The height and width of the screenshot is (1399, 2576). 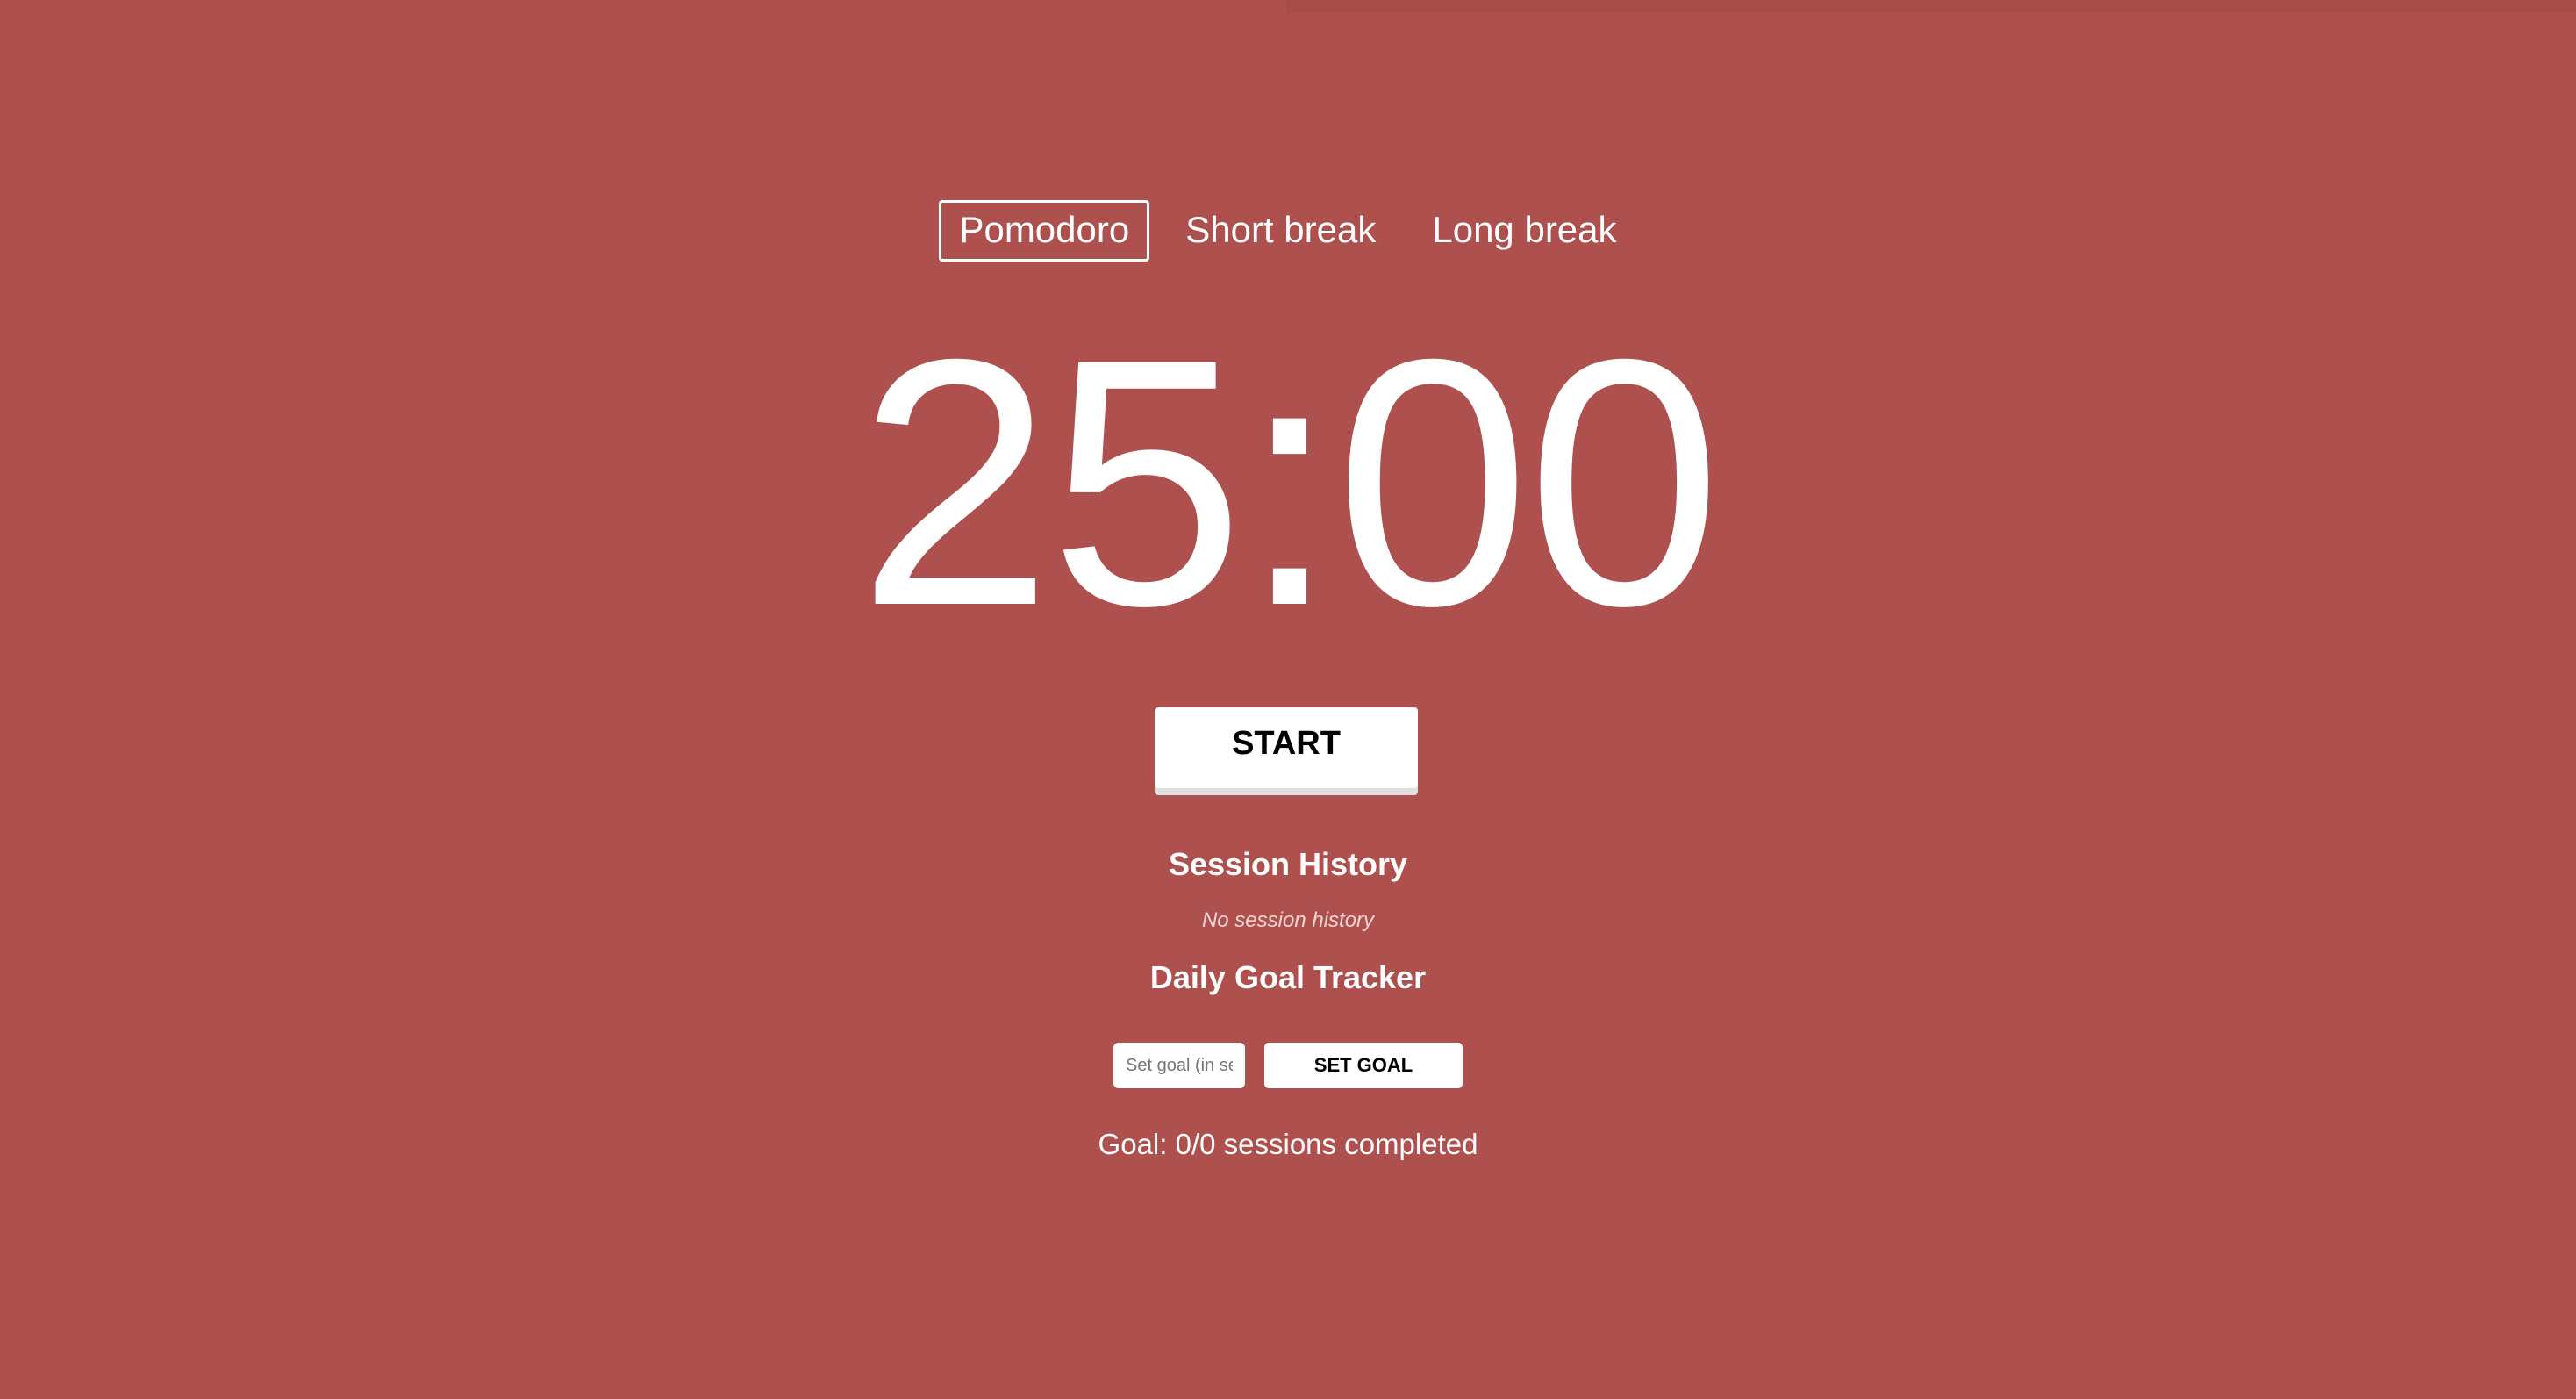 I want to click on mode-tabs: Pomodoro Short break Long break, so click(x=1288, y=231).